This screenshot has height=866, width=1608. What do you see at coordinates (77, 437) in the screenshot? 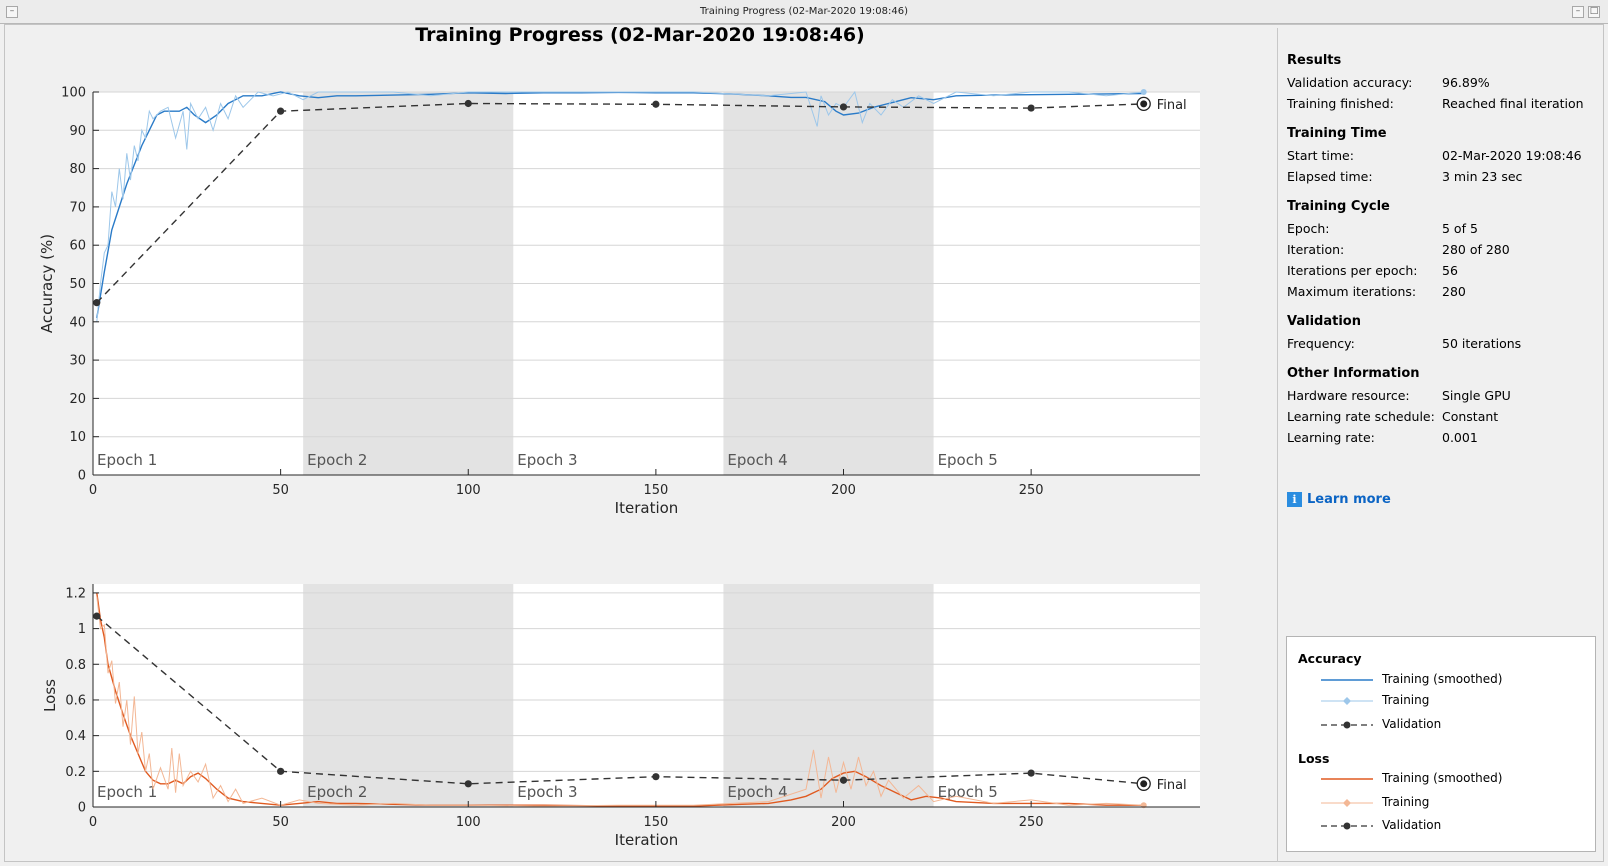
I see `y-tick-label: 10` at bounding box center [77, 437].